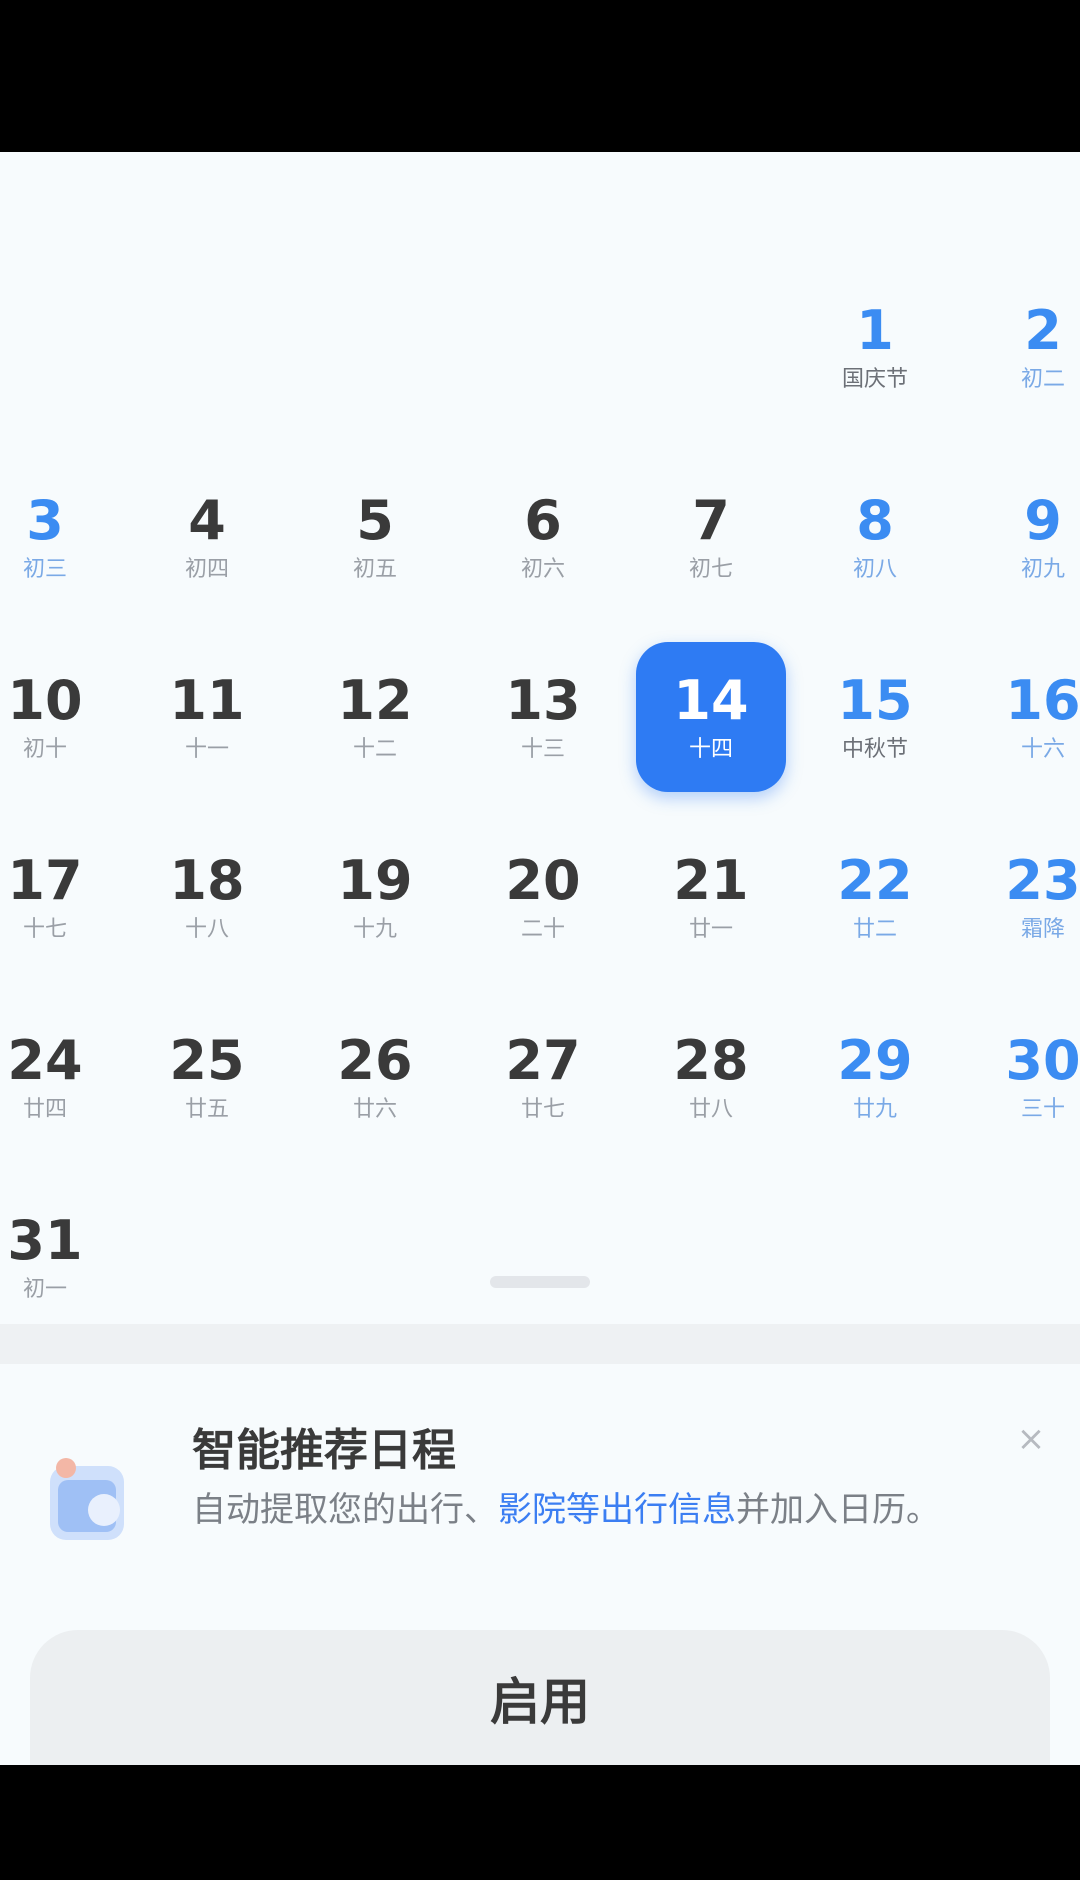 This screenshot has height=1880, width=1080. What do you see at coordinates (711, 520) in the screenshot?
I see `day-number: 7` at bounding box center [711, 520].